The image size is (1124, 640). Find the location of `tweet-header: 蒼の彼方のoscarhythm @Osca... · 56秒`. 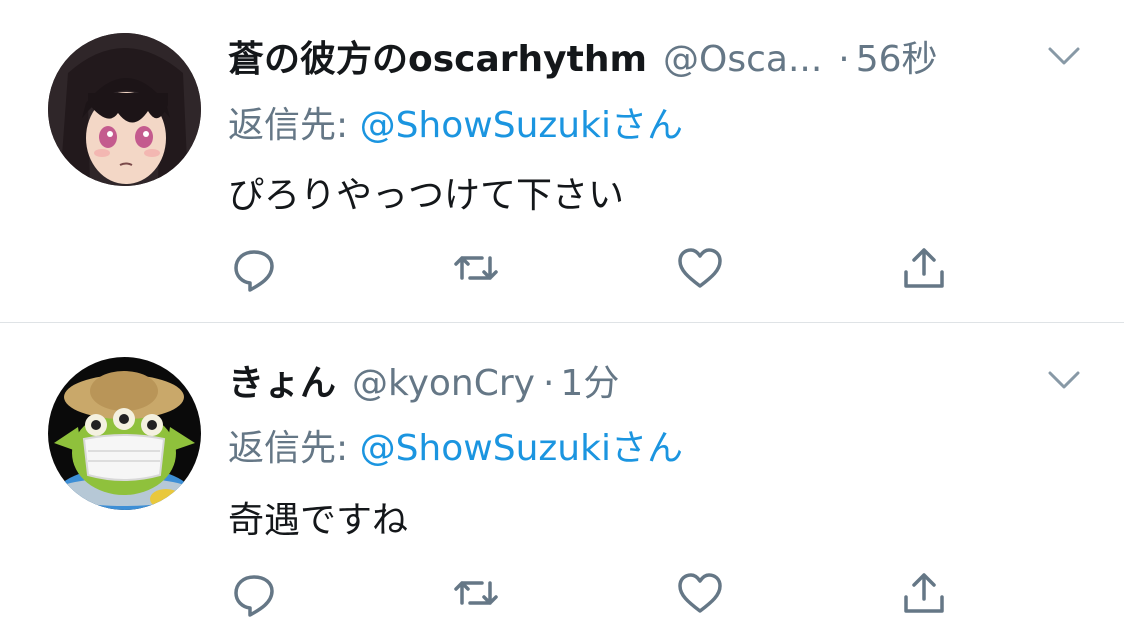

tweet-header: 蒼の彼方のoscarhythm @Osca... · 56秒 is located at coordinates (583, 55).